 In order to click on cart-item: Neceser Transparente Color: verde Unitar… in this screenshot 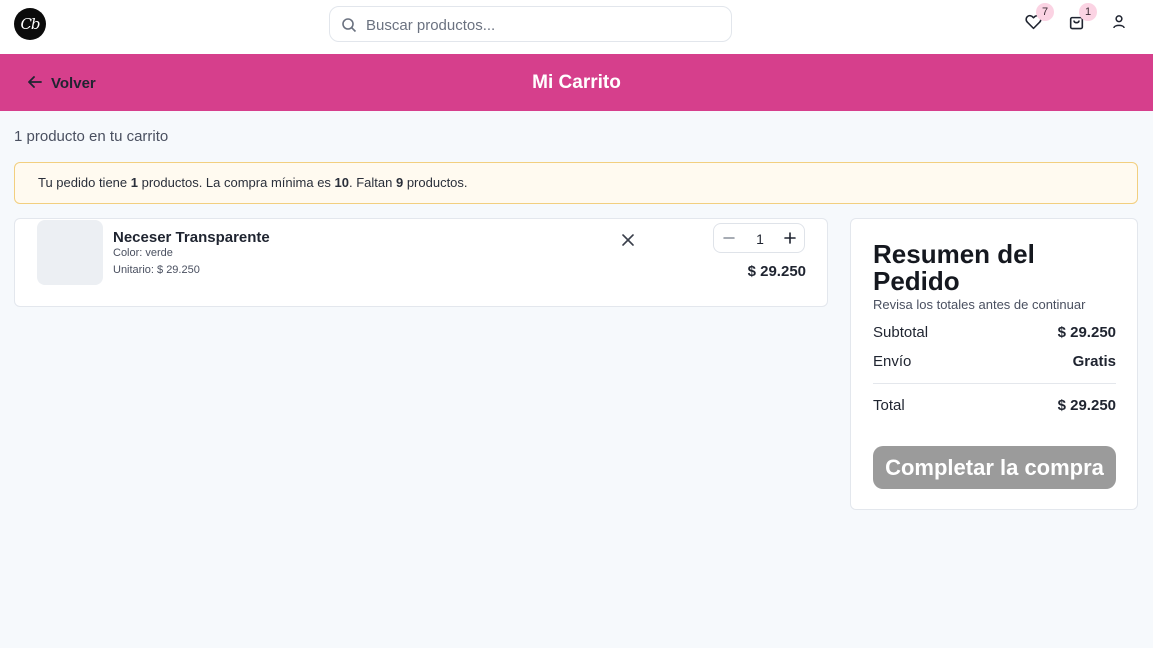, I will do `click(421, 262)`.